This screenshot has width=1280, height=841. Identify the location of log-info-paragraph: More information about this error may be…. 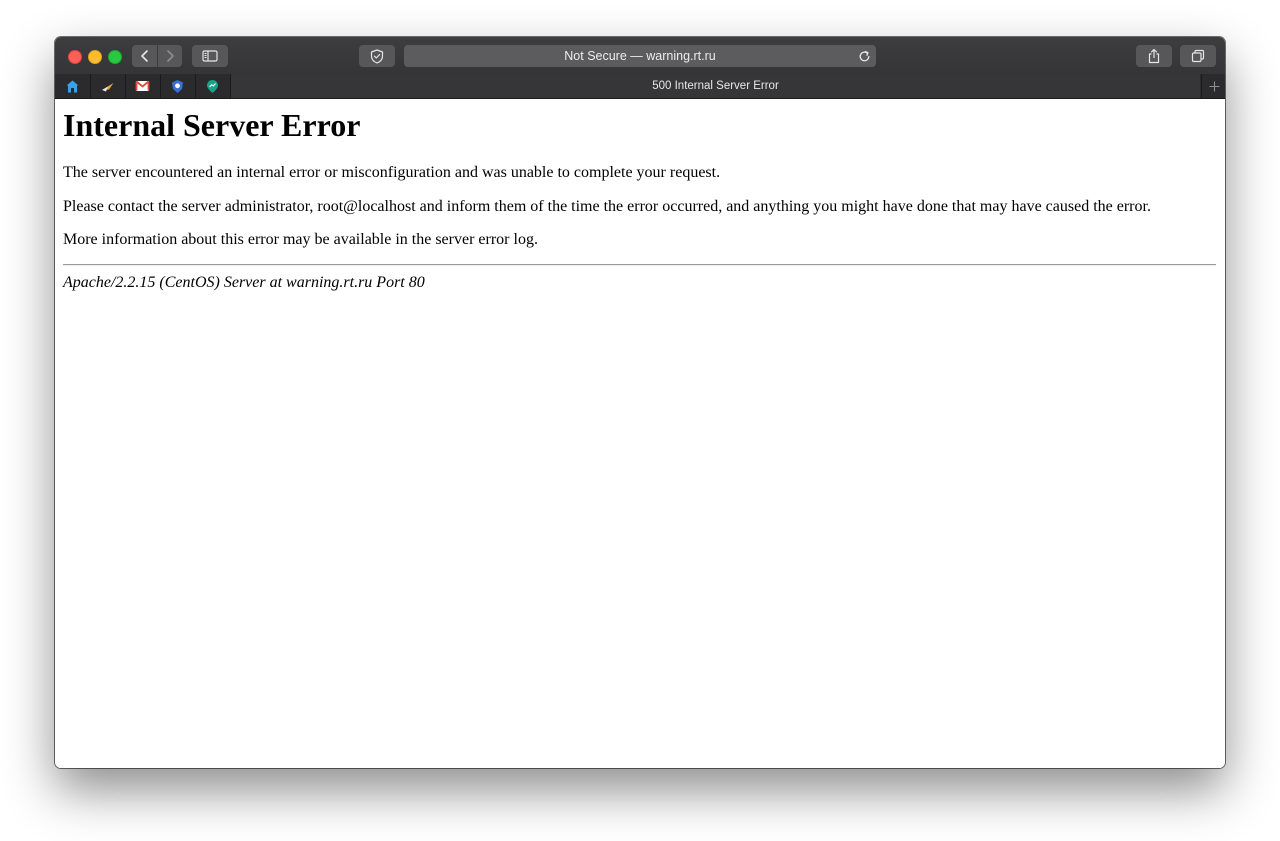
(300, 239).